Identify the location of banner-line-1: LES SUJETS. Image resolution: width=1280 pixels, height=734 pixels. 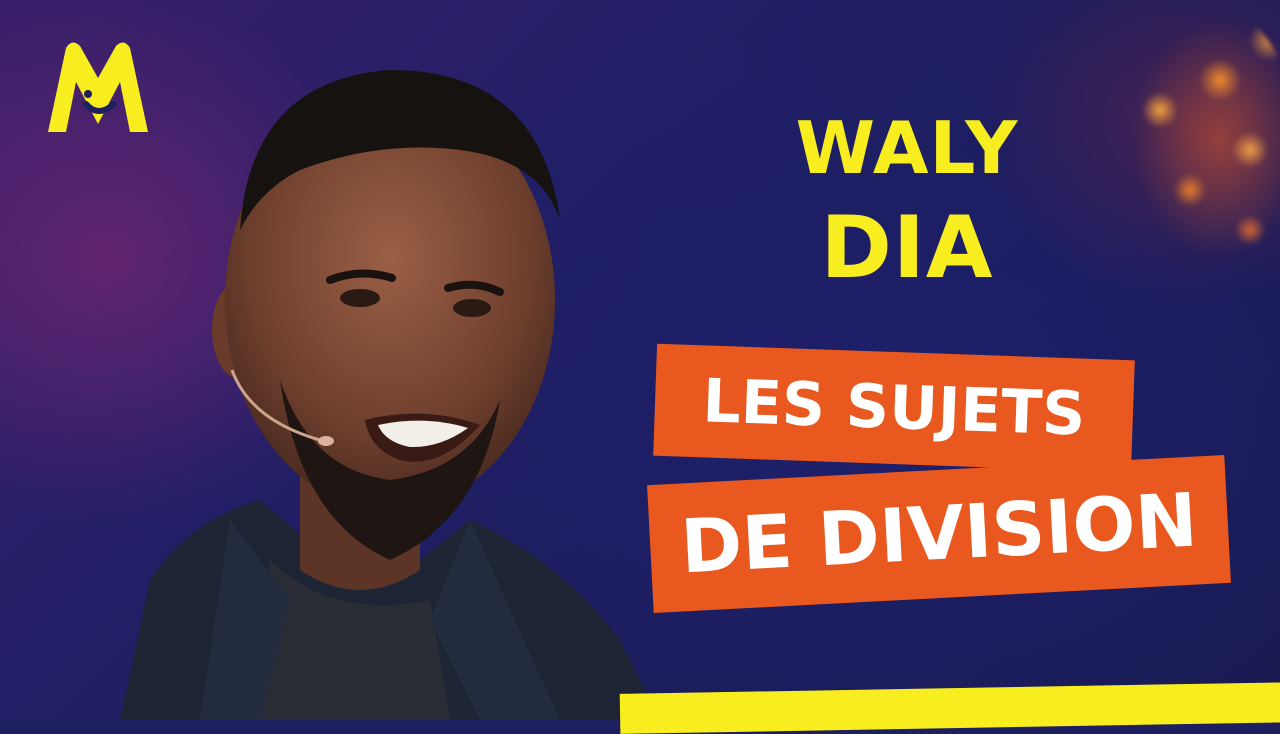
(894, 408).